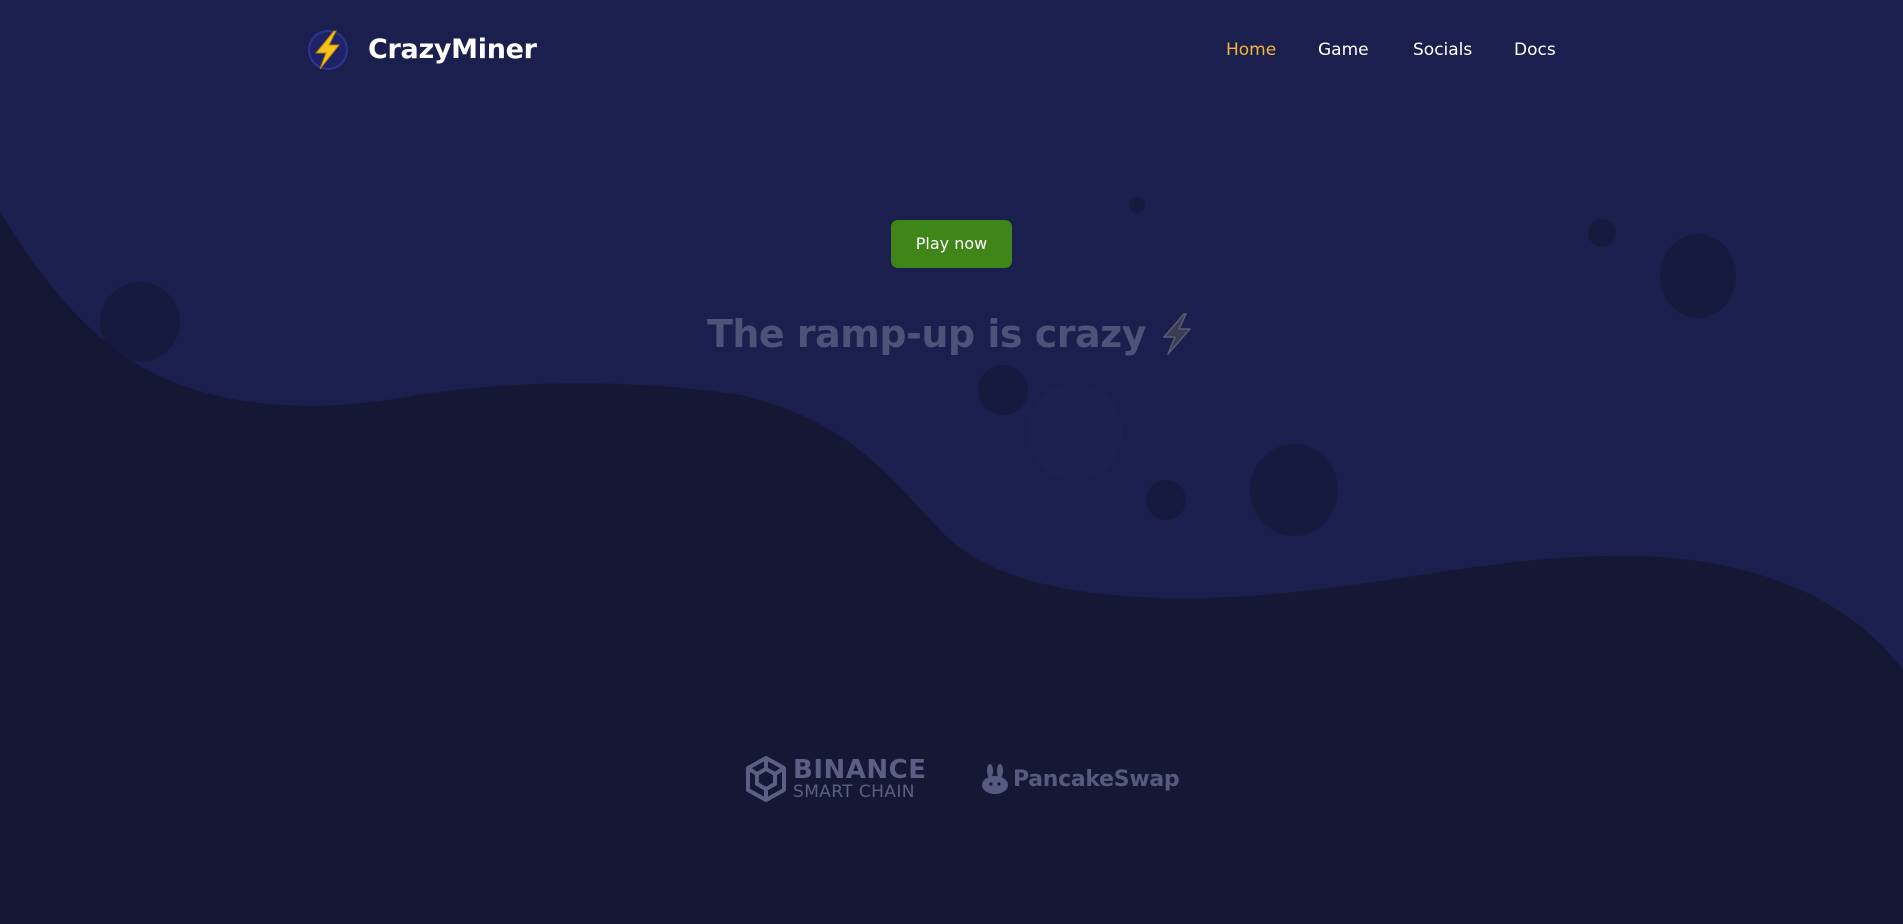  I want to click on binance-wordmark: BINANCE SMART CHAIN, so click(888, 778).